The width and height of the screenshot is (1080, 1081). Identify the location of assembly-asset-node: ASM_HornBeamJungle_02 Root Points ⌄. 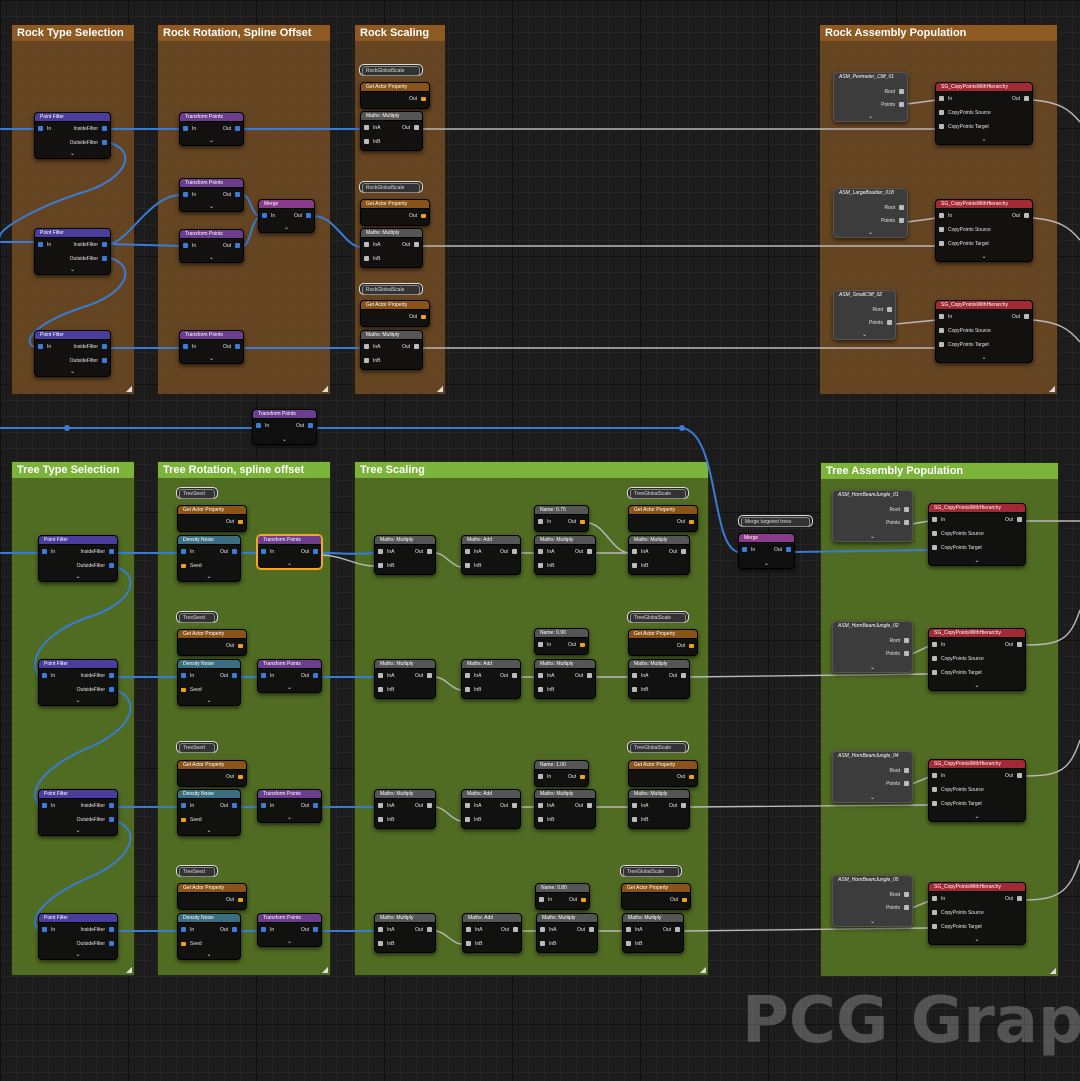
(872, 647).